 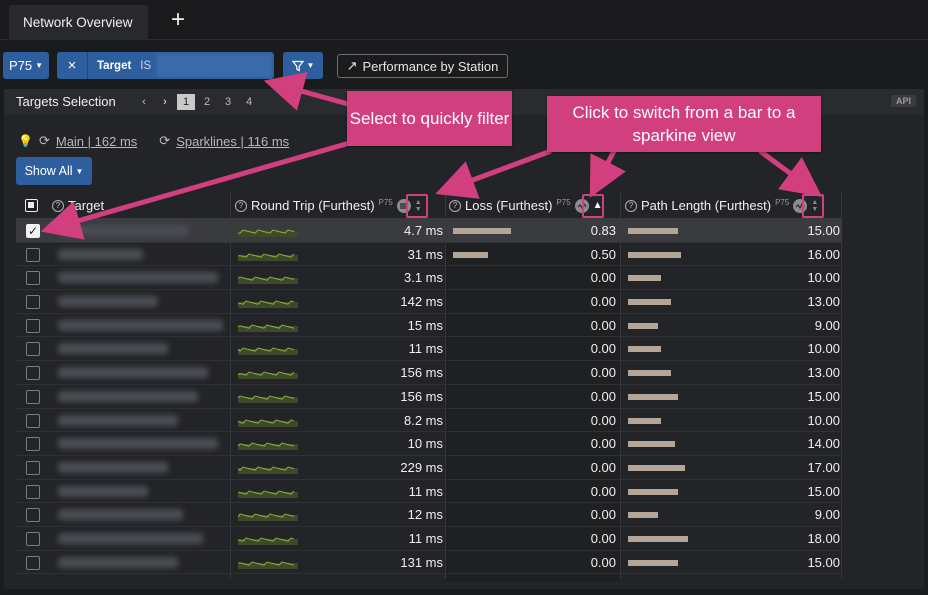 I want to click on table-row: 131 ms 0.00 15.00, so click(x=429, y=563).